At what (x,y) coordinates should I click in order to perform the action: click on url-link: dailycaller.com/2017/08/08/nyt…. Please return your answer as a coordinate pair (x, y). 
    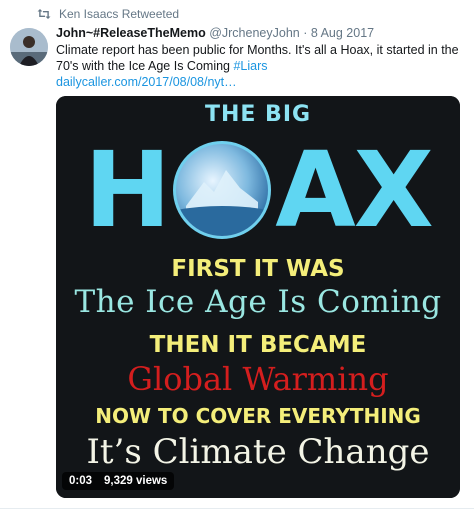
    Looking at the image, I should click on (146, 82).